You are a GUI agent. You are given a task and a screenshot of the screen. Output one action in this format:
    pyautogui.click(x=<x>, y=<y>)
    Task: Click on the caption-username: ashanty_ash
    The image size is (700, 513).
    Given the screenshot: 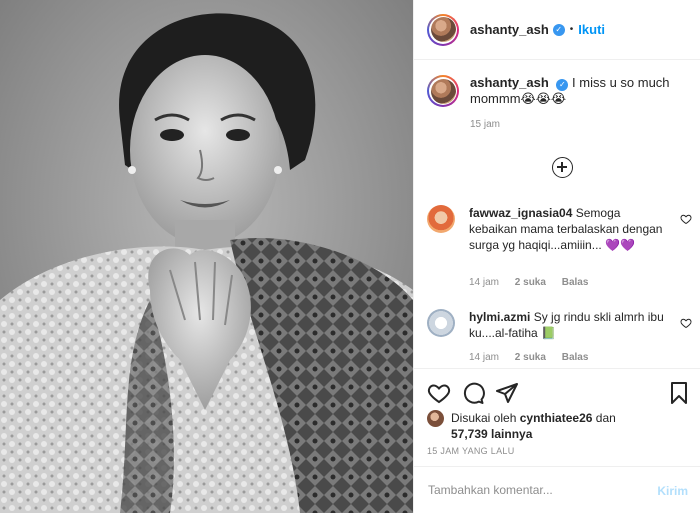 What is the action you would take?
    pyautogui.click(x=509, y=82)
    